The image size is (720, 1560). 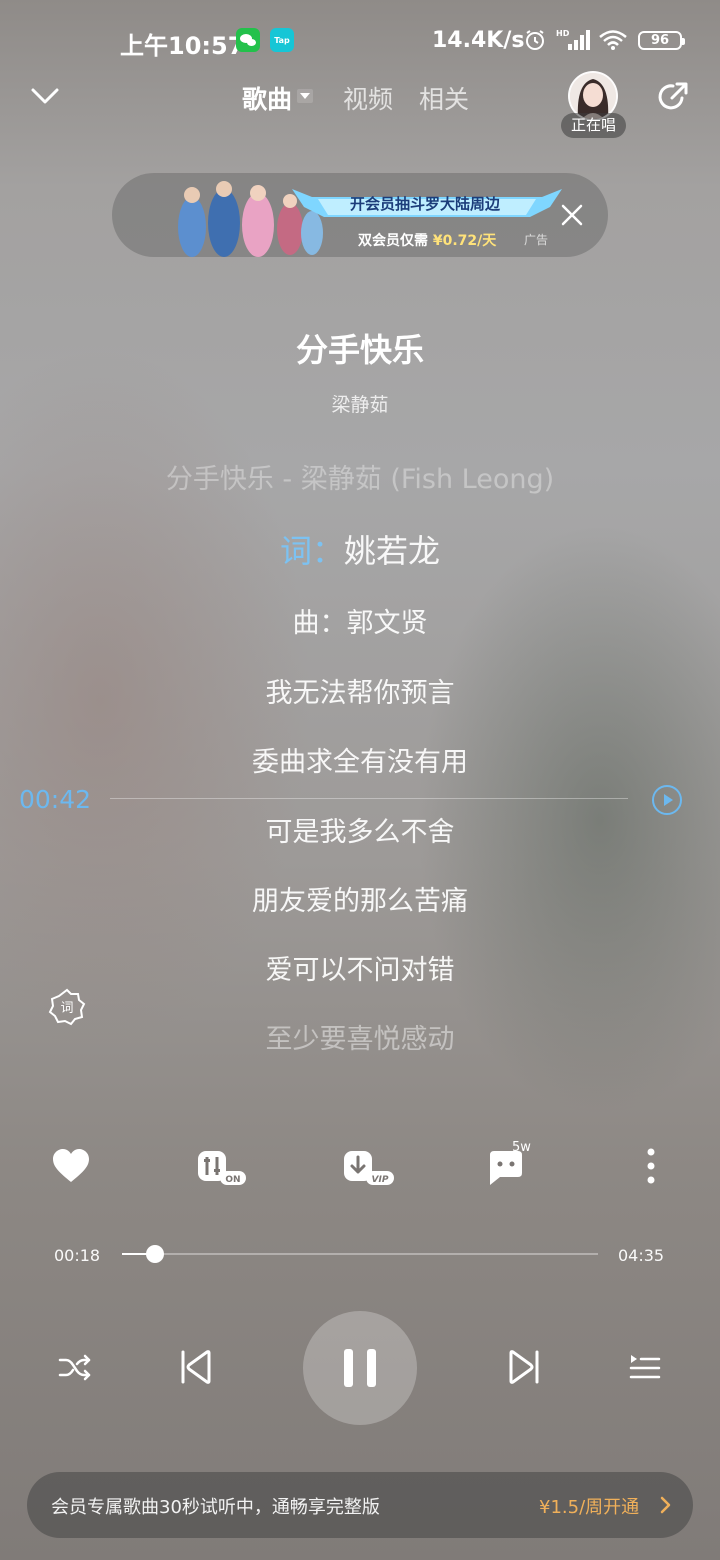 What do you see at coordinates (359, 350) in the screenshot?
I see `song-title: 分手快乐` at bounding box center [359, 350].